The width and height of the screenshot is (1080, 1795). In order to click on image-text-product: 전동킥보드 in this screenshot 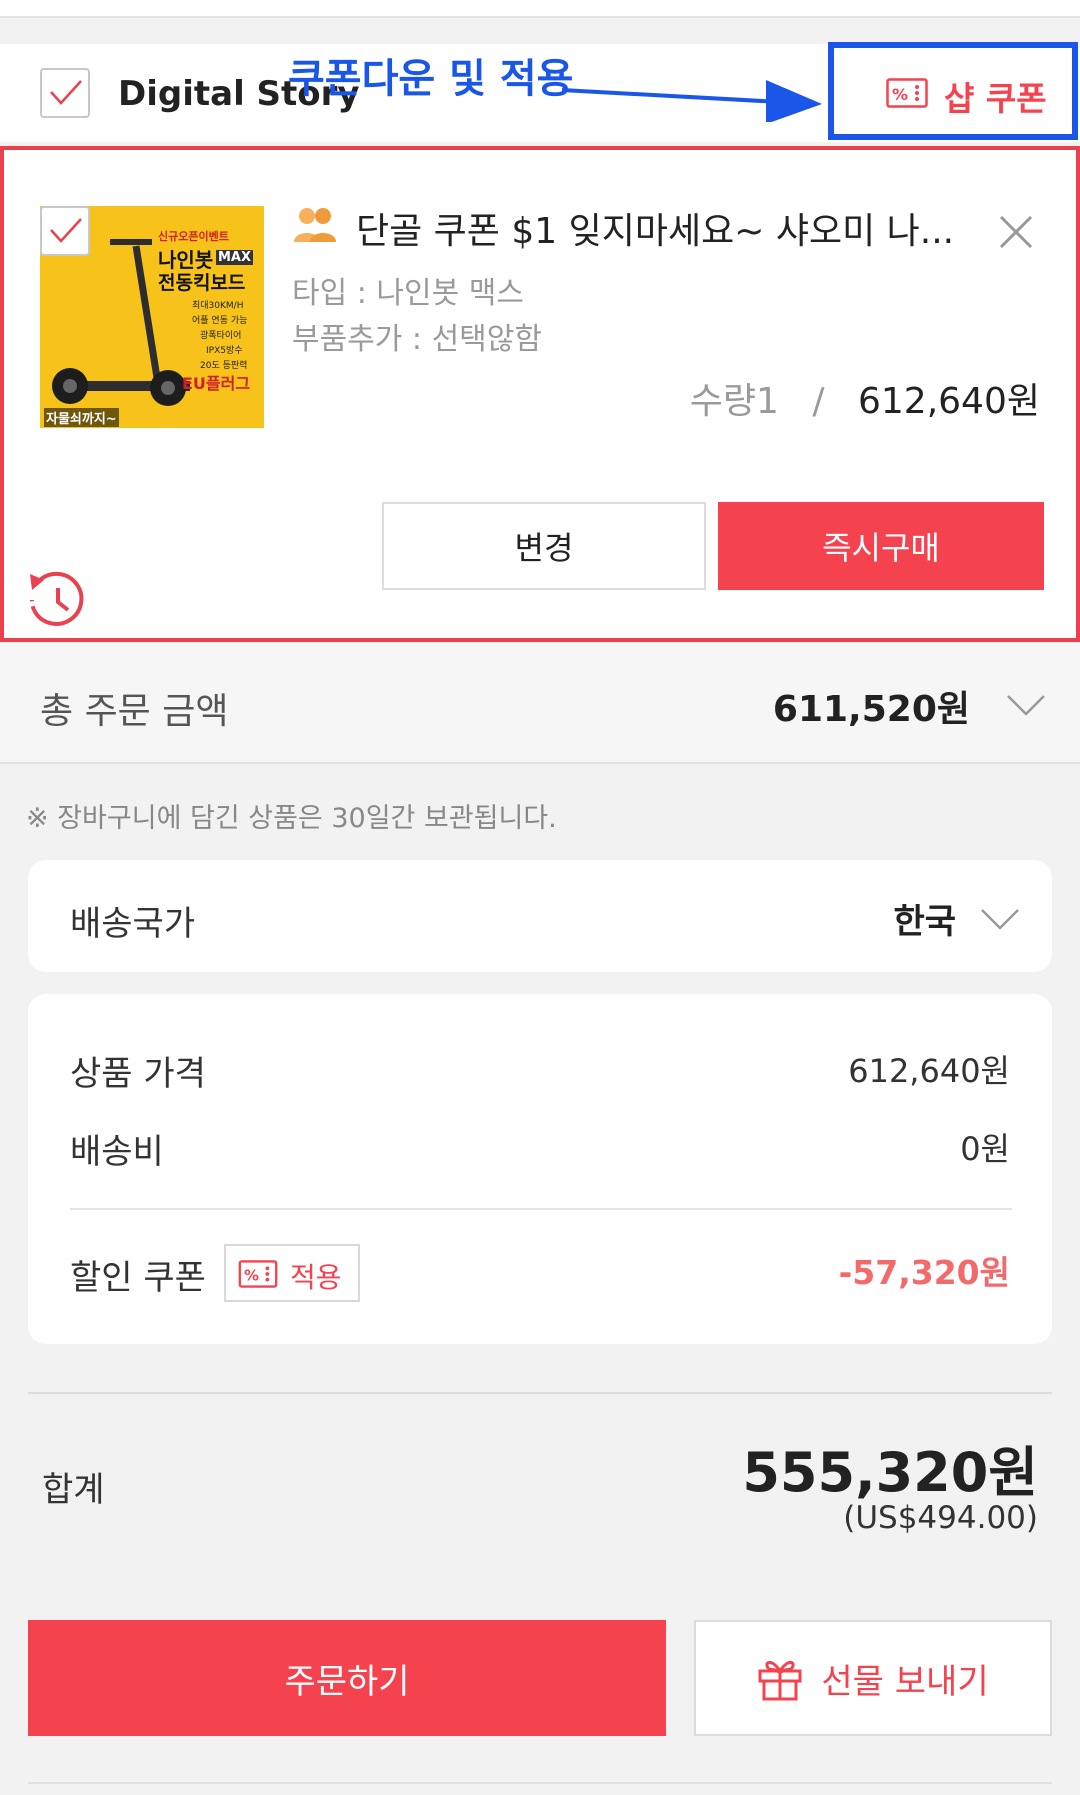, I will do `click(202, 283)`.